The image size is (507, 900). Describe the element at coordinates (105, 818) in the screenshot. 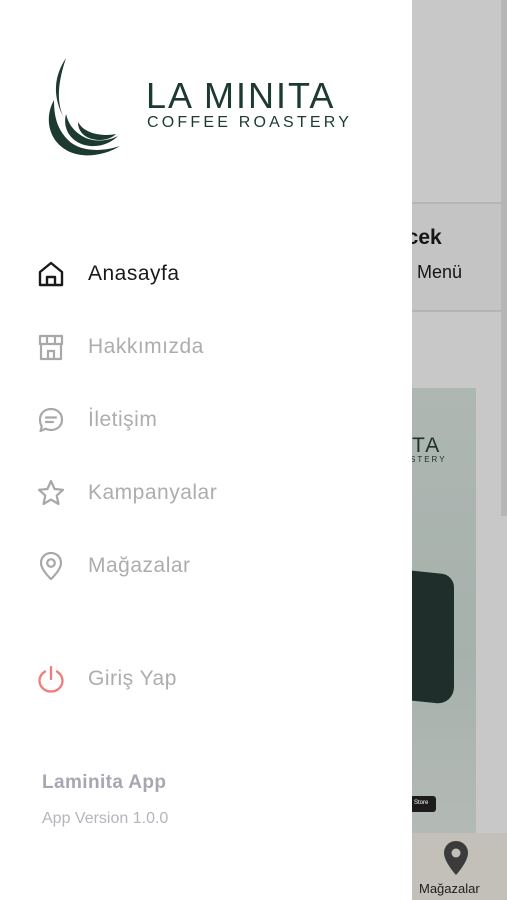

I see `app-version: App Version 1.0.0` at that location.